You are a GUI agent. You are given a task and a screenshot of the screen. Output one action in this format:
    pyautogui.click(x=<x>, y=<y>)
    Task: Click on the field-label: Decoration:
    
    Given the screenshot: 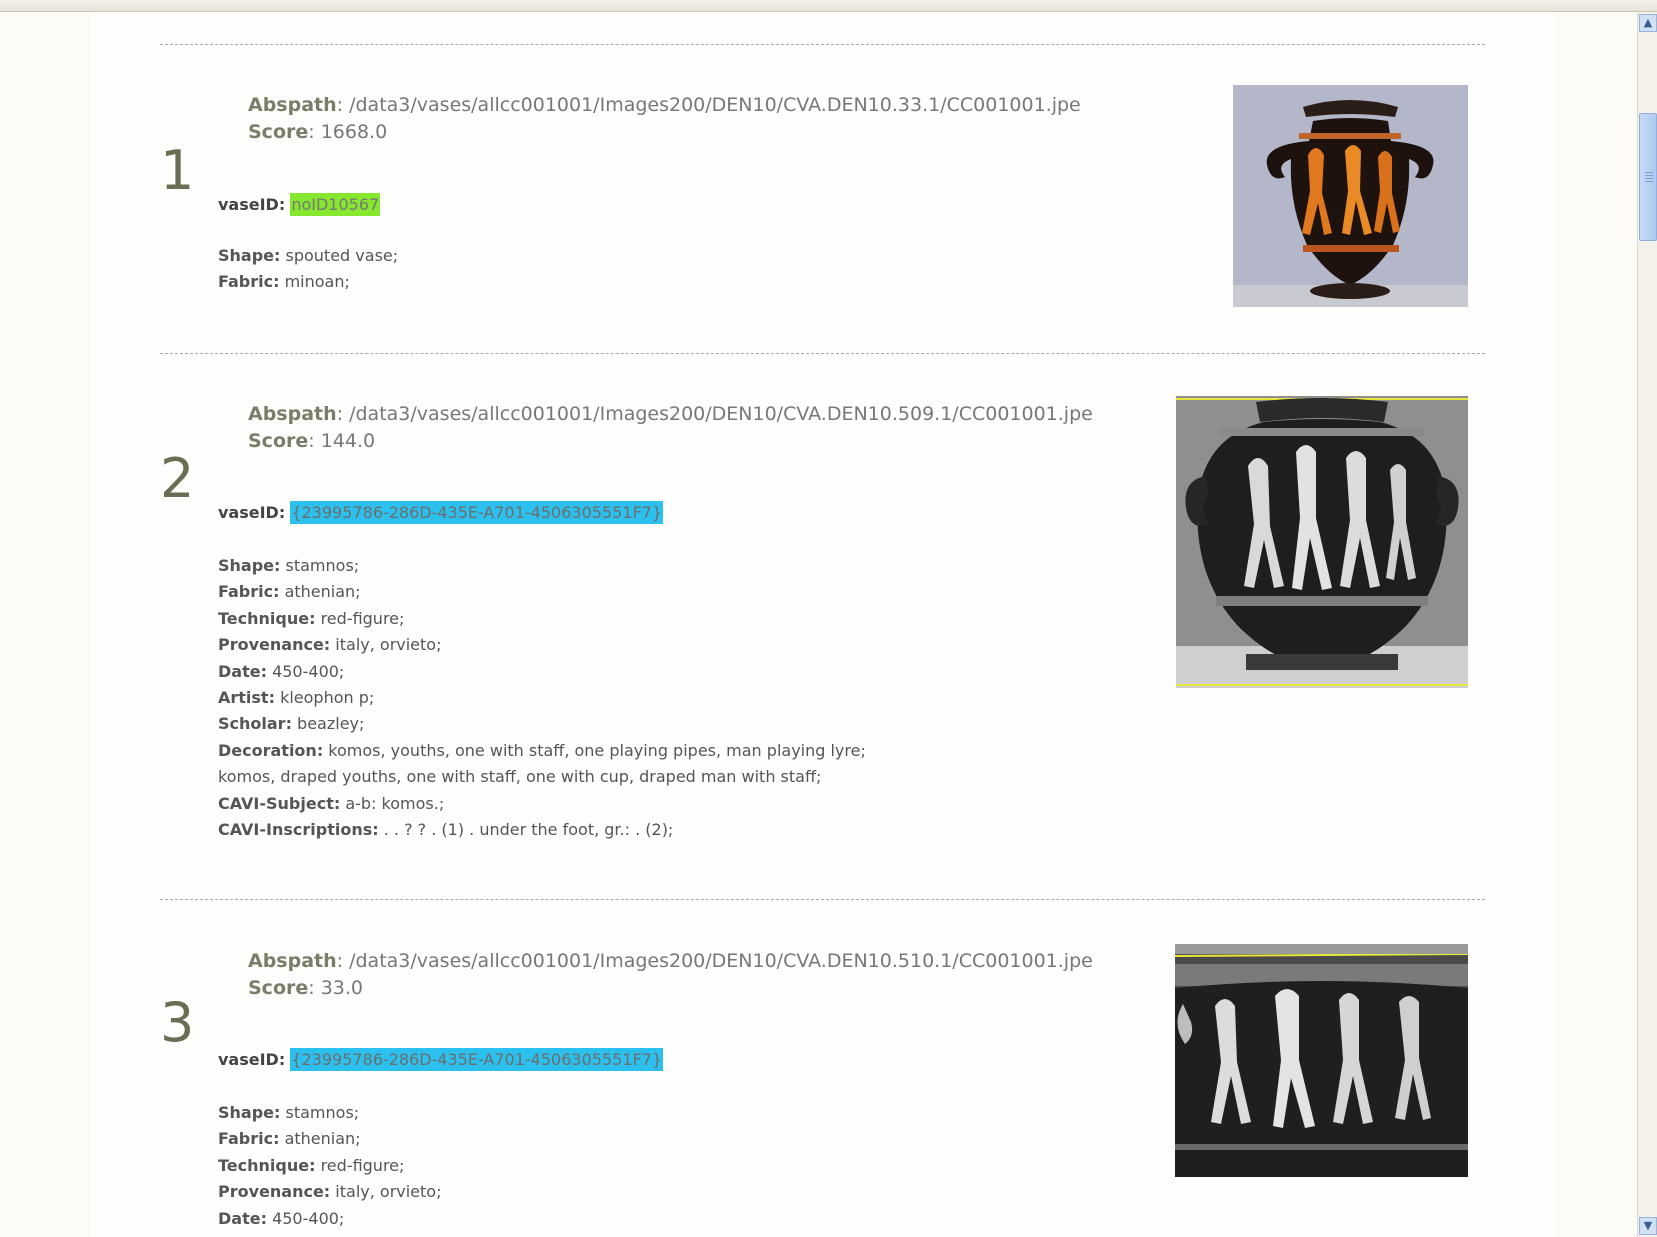 What is the action you would take?
    pyautogui.click(x=271, y=750)
    